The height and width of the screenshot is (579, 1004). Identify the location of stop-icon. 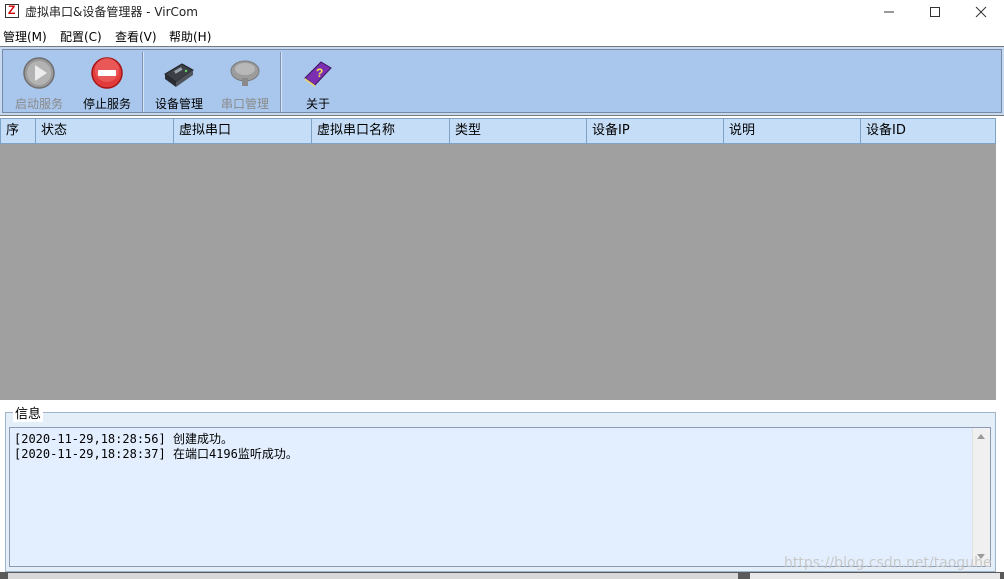
(107, 73).